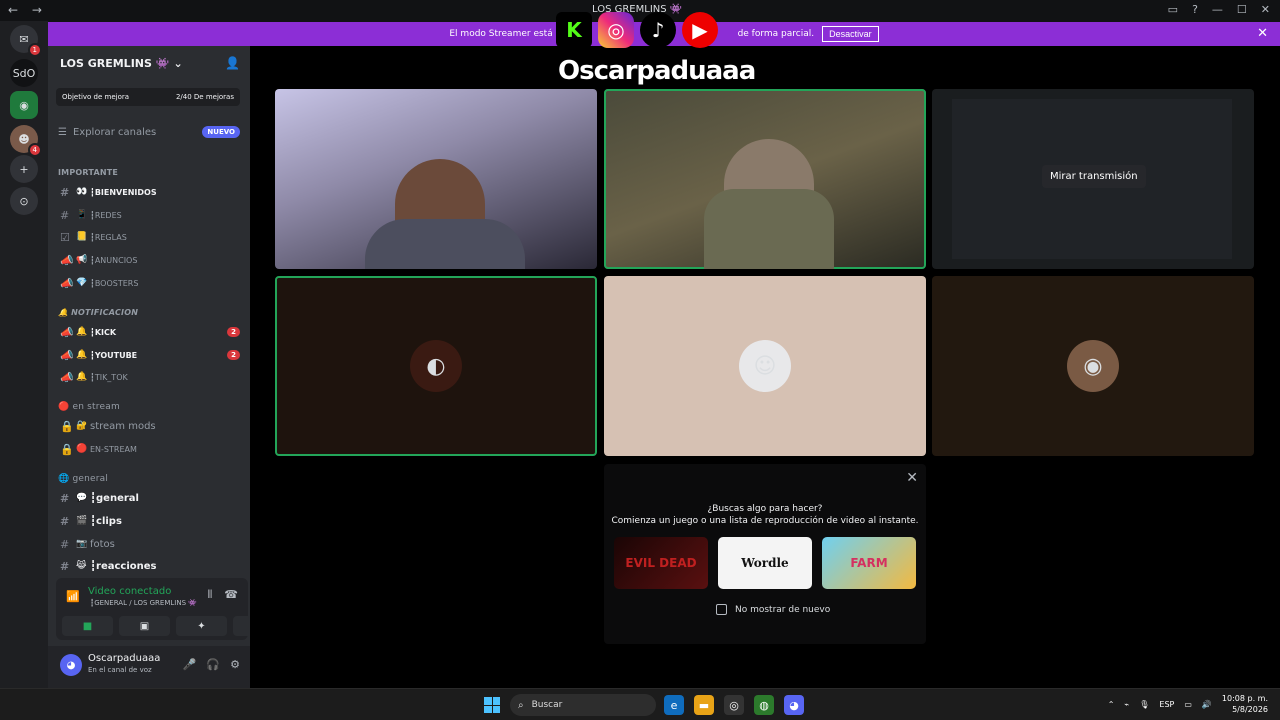 The width and height of the screenshot is (1280, 720). Describe the element at coordinates (24, 169) in the screenshot. I see `add-server-icon: +` at that location.